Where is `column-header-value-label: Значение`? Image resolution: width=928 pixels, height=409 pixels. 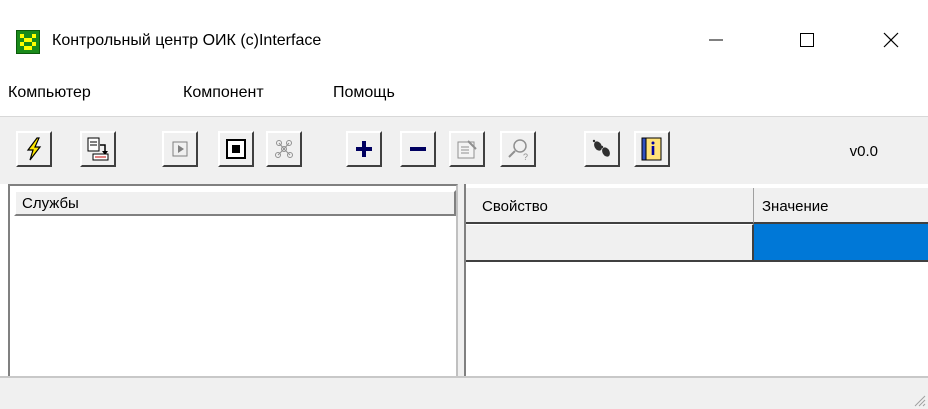
column-header-value-label: Значение is located at coordinates (795, 206).